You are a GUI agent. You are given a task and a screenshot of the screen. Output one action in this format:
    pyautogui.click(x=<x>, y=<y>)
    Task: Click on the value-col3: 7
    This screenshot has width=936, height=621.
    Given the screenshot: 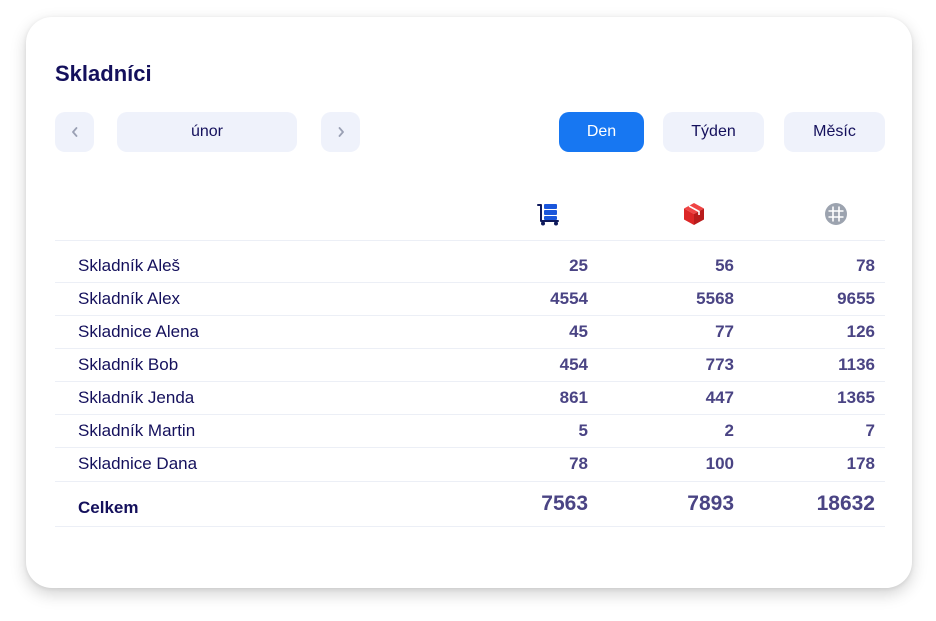 What is the action you would take?
    pyautogui.click(x=870, y=430)
    